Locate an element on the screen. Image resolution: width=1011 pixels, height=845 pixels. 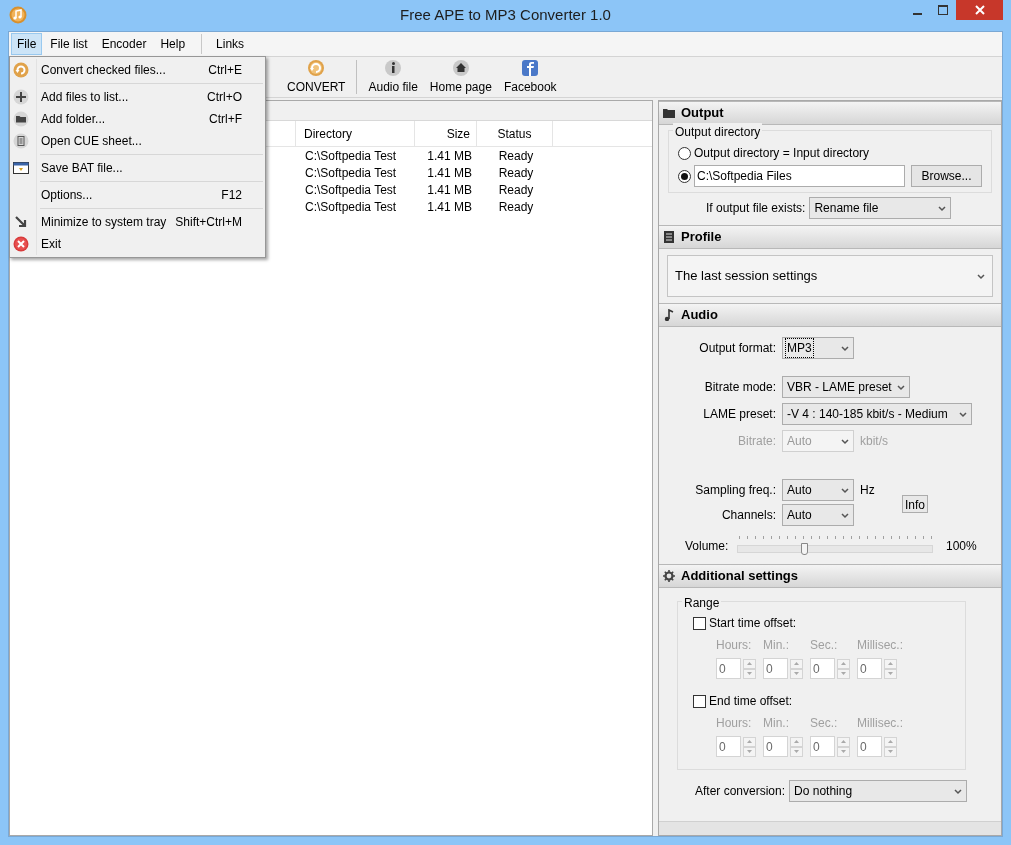
close-icon is located at coordinates (979, 10).